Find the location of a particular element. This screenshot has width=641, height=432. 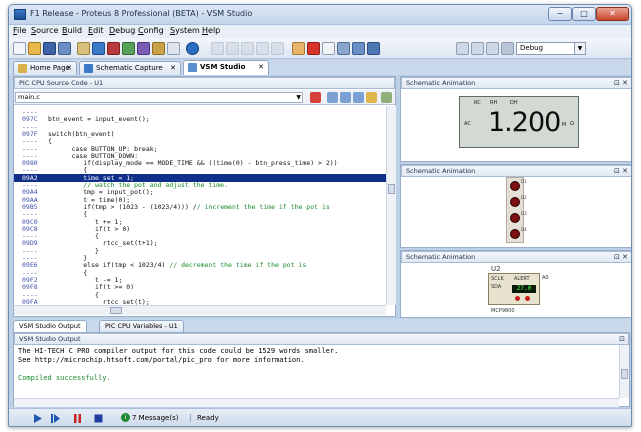

chip-part-number: MCP9800 is located at coordinates (503, 311).